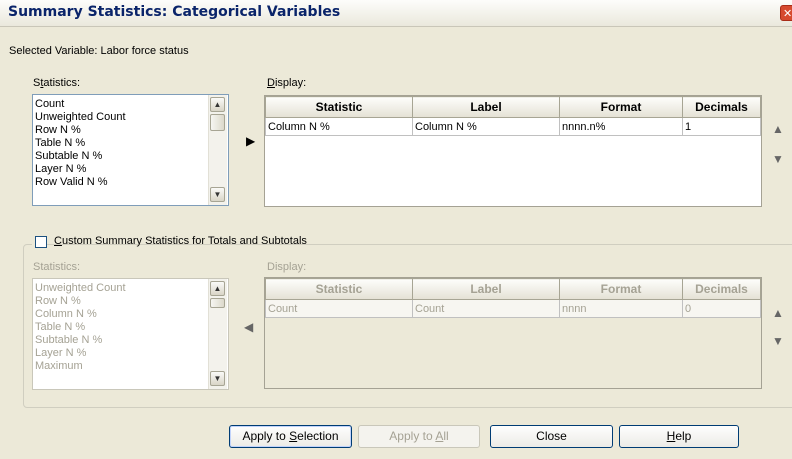  I want to click on format-cell: nnnn, so click(621, 308).